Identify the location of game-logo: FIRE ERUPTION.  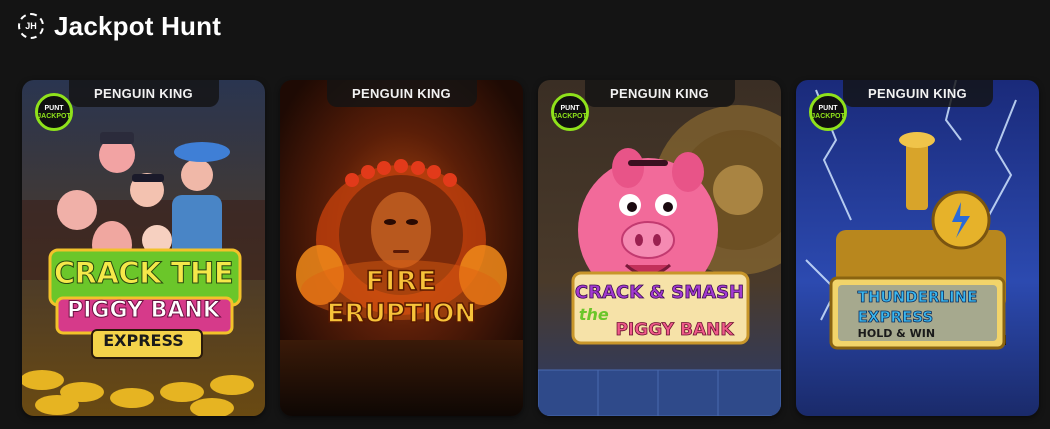
(401, 297).